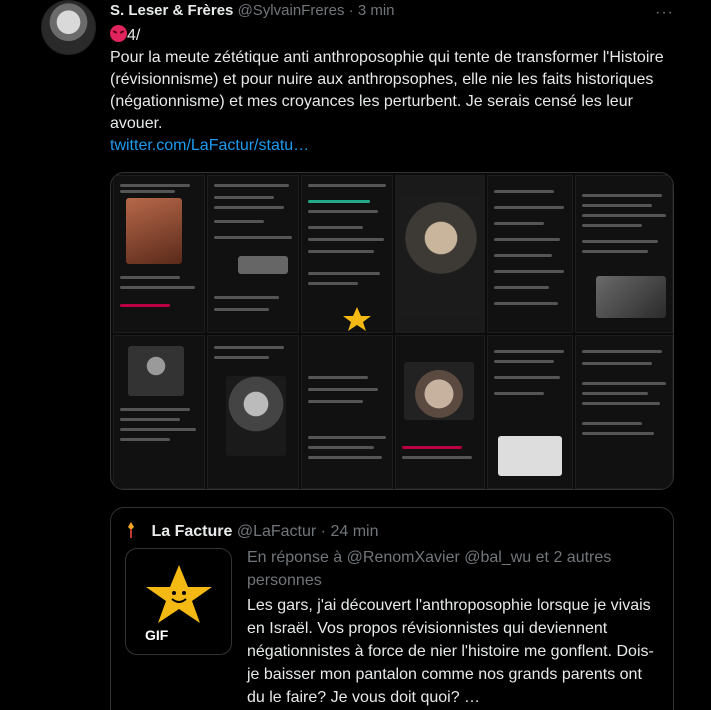 The height and width of the screenshot is (710, 711). I want to click on author-avatar, so click(68, 27).